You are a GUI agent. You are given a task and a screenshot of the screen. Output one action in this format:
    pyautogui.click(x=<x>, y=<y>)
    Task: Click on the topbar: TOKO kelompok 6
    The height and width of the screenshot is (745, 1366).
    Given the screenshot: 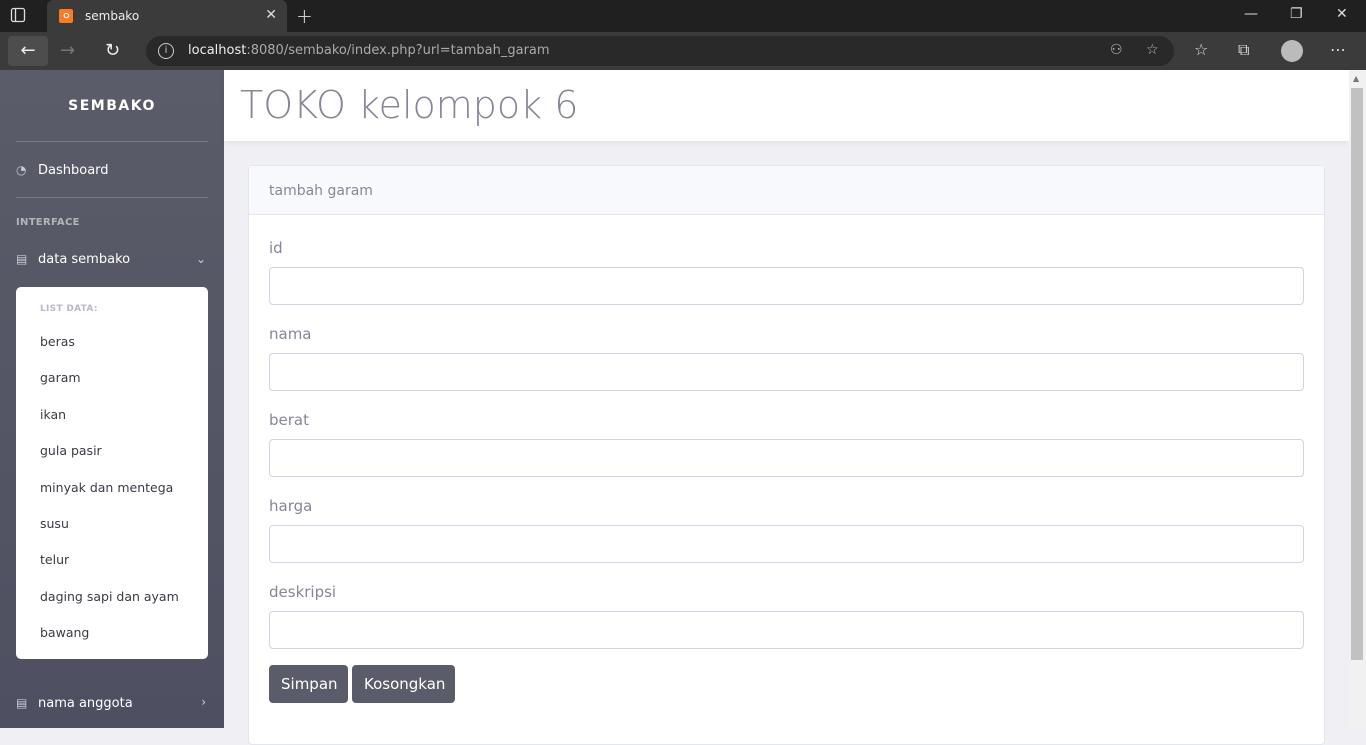 What is the action you would take?
    pyautogui.click(x=786, y=105)
    